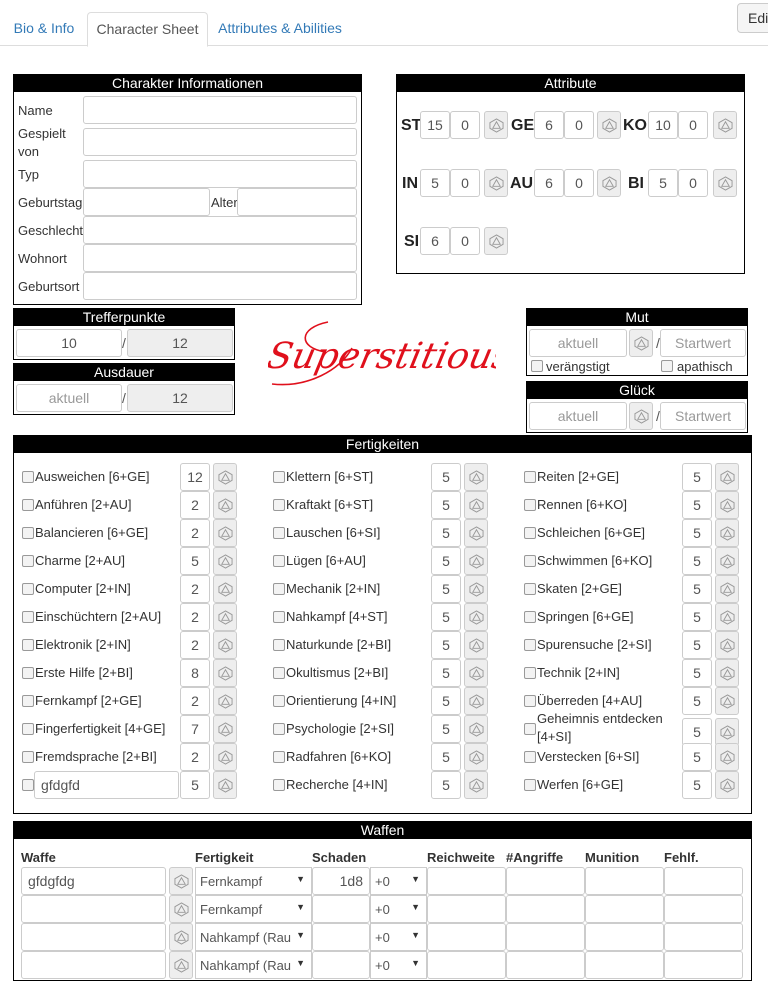  What do you see at coordinates (297, 202) in the screenshot?
I see `age-input` at bounding box center [297, 202].